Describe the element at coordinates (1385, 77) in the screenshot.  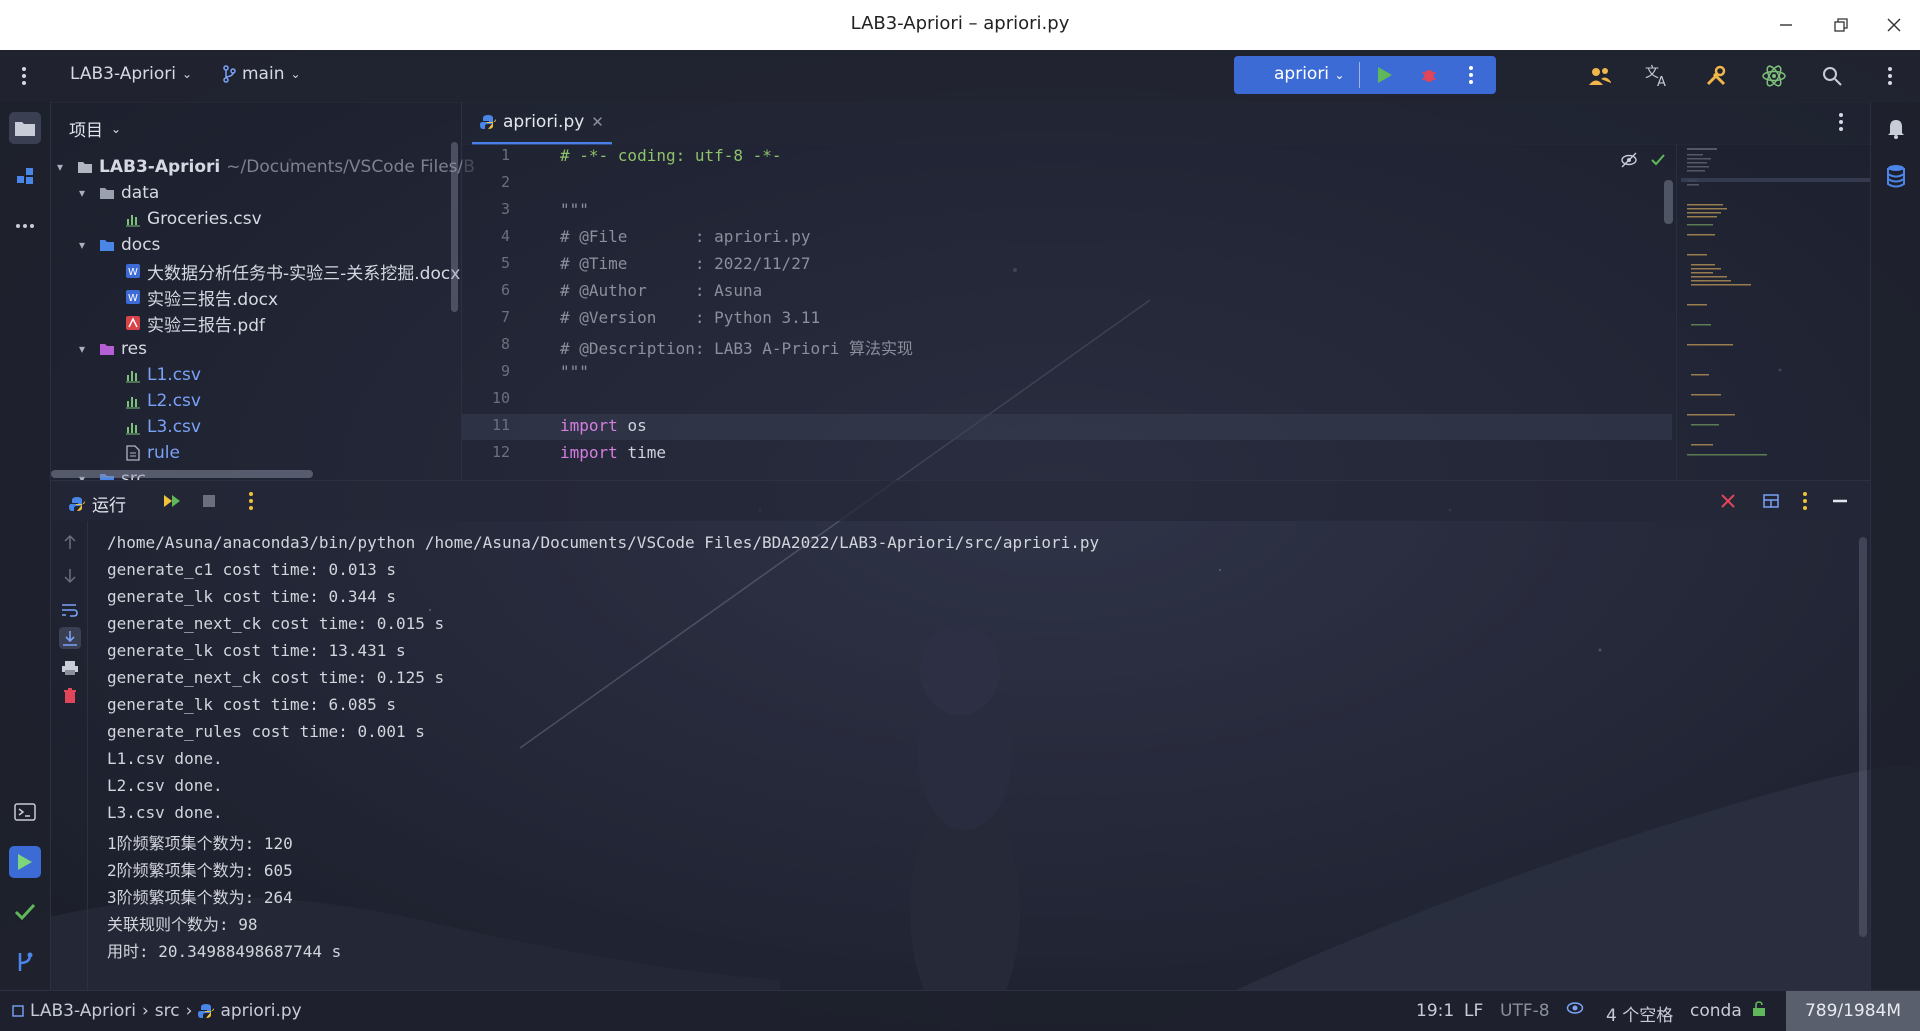
I see `run-button` at that location.